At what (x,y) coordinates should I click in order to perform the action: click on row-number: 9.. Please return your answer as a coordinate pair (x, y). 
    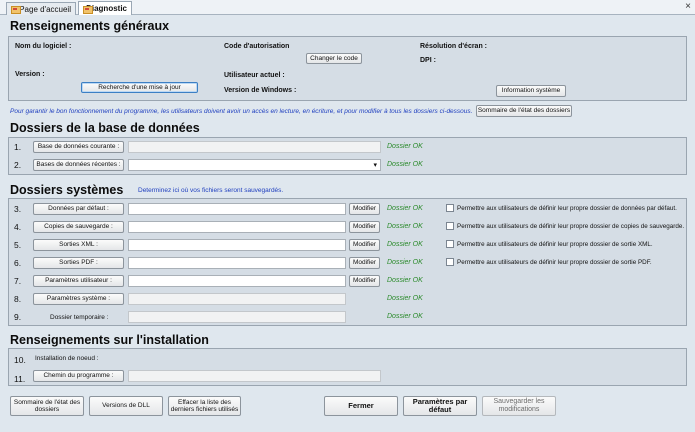
    Looking at the image, I should click on (18, 317).